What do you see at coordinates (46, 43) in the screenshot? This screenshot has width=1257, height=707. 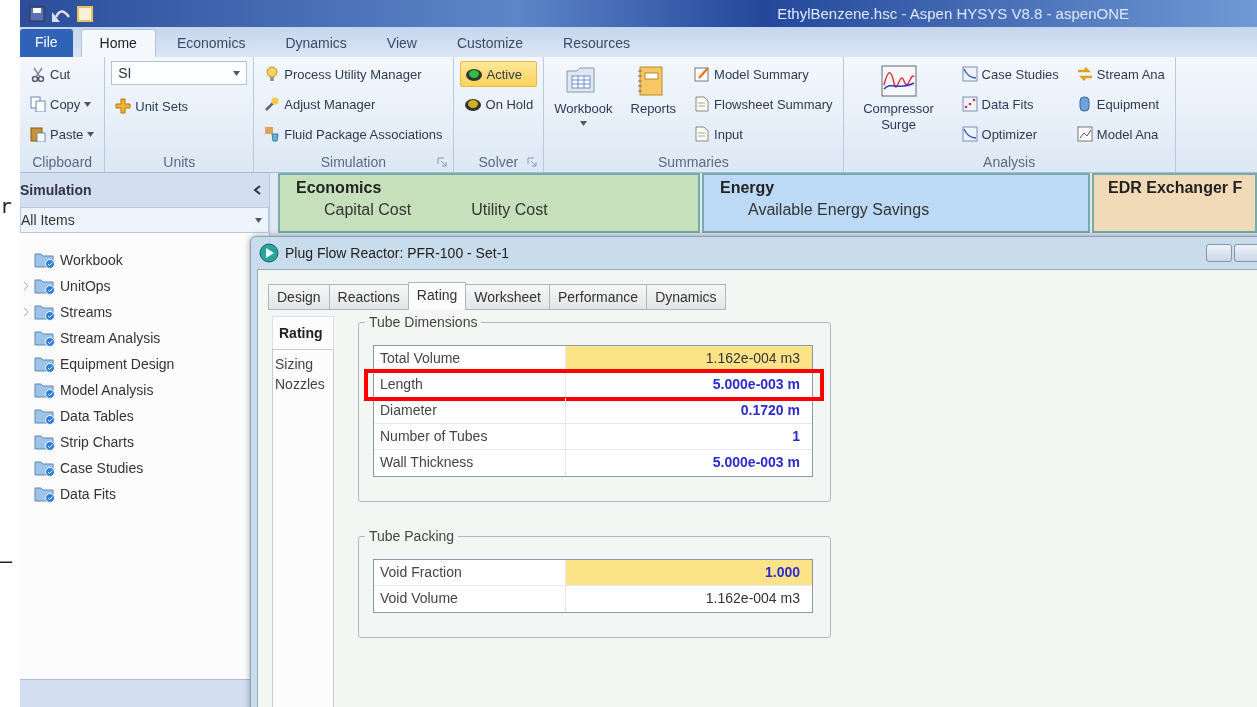 I see `file-menu-button: File` at bounding box center [46, 43].